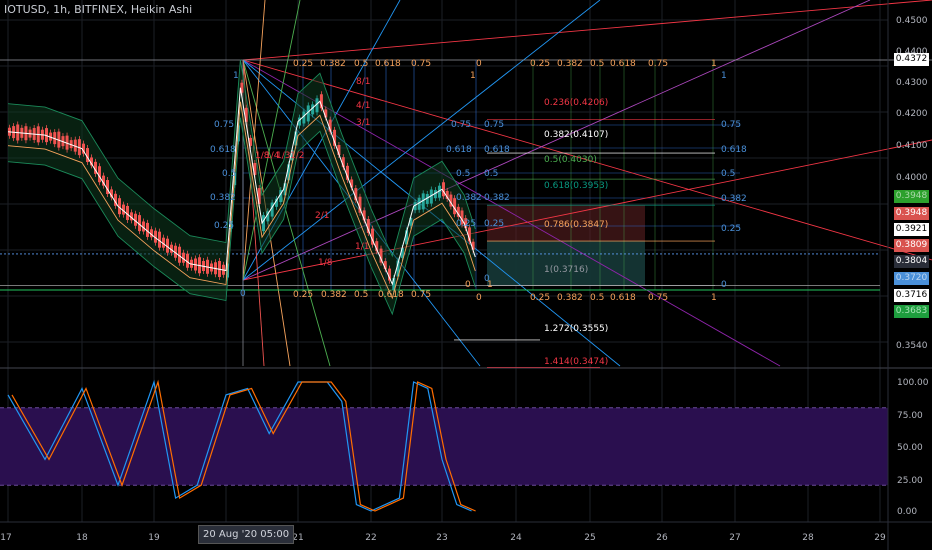 The image size is (932, 550). I want to click on gann-label-right: 0.382, so click(734, 199).